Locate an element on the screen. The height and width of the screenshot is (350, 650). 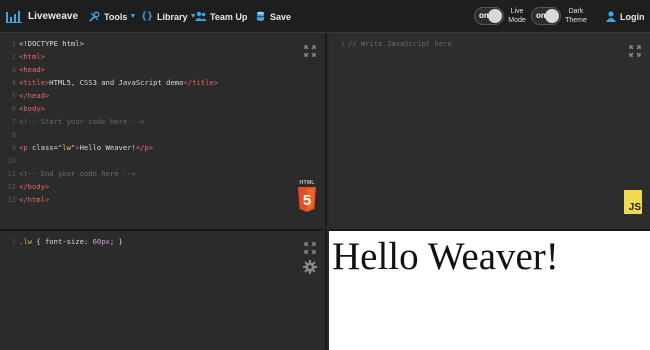
css-code-area: 1 .lw { font-size: 60px; } is located at coordinates (145, 241).